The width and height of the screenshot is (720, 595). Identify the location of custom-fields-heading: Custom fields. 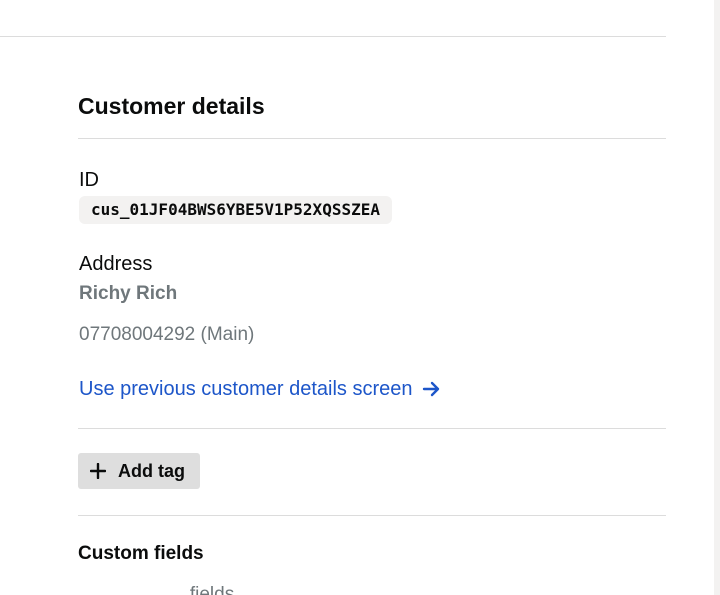
(141, 553).